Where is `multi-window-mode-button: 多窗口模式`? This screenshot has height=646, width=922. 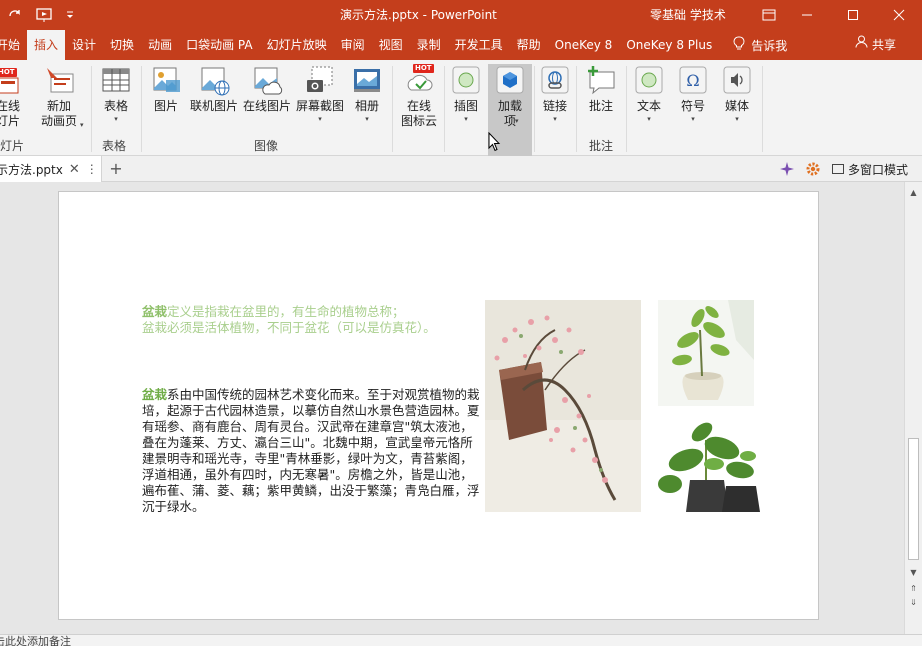
multi-window-mode-button: 多窗口模式 is located at coordinates (869, 169).